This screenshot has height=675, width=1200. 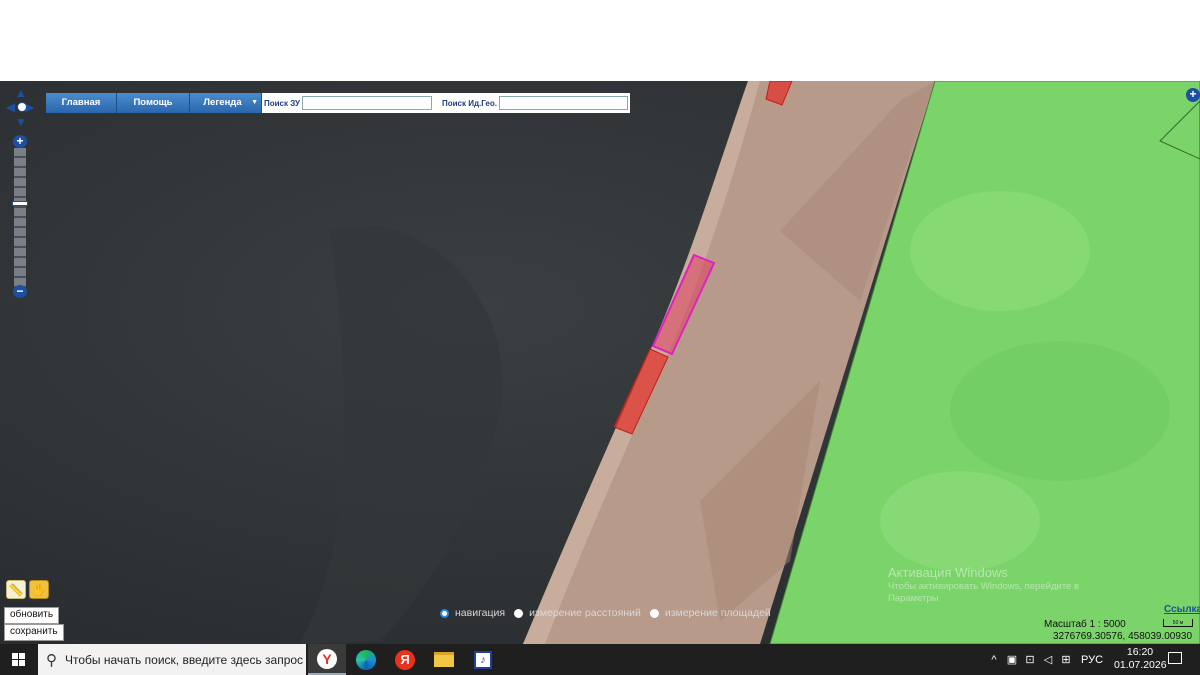 I want to click on pan-hand-icon: ✋, so click(x=39, y=589).